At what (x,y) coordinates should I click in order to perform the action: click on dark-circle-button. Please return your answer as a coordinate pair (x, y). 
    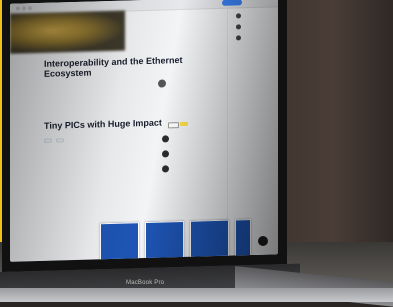
    Looking at the image, I should click on (263, 241).